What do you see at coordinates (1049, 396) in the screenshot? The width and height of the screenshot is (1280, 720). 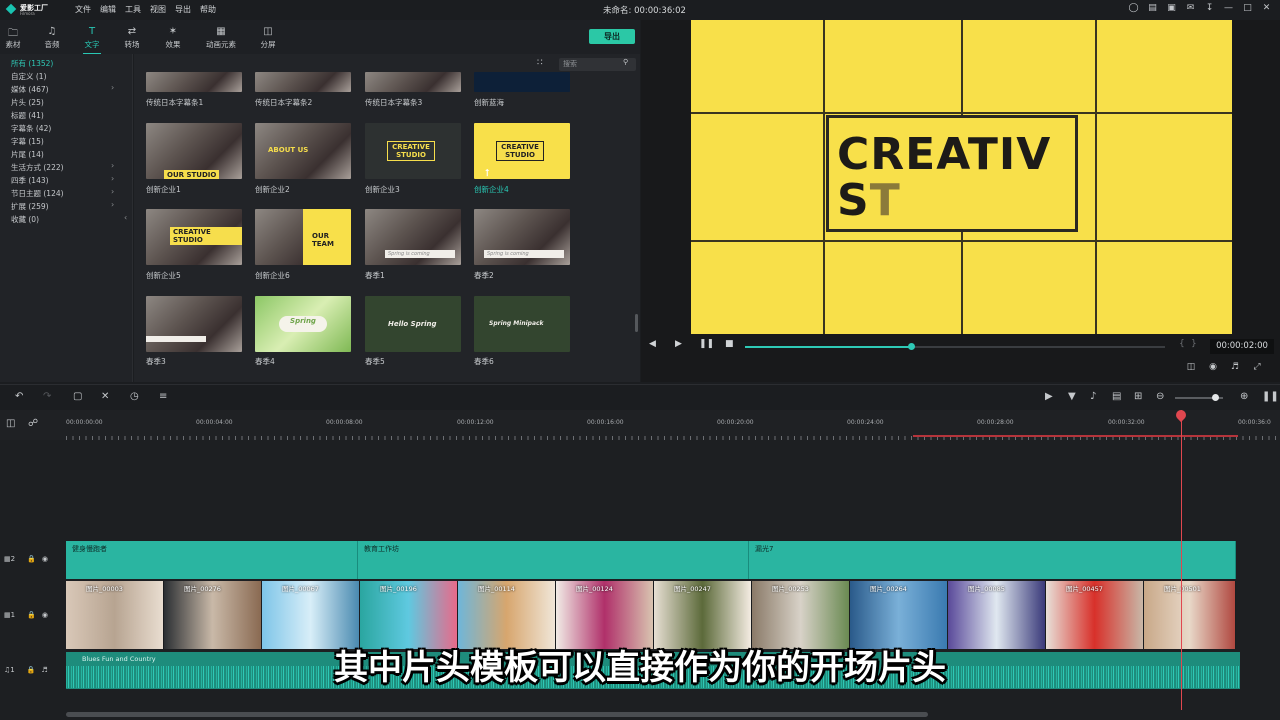 I see `render-icon: ▶` at bounding box center [1049, 396].